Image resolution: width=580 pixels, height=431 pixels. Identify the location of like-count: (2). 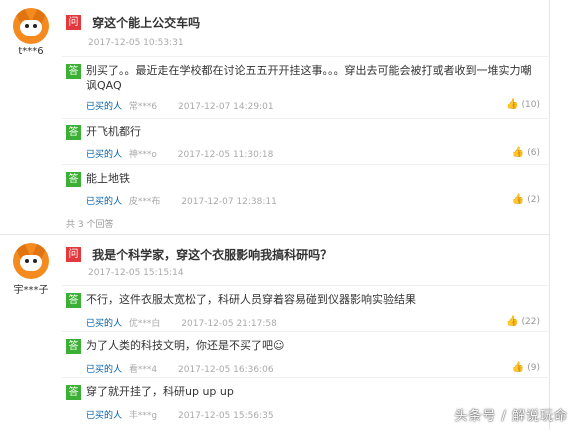
(533, 200).